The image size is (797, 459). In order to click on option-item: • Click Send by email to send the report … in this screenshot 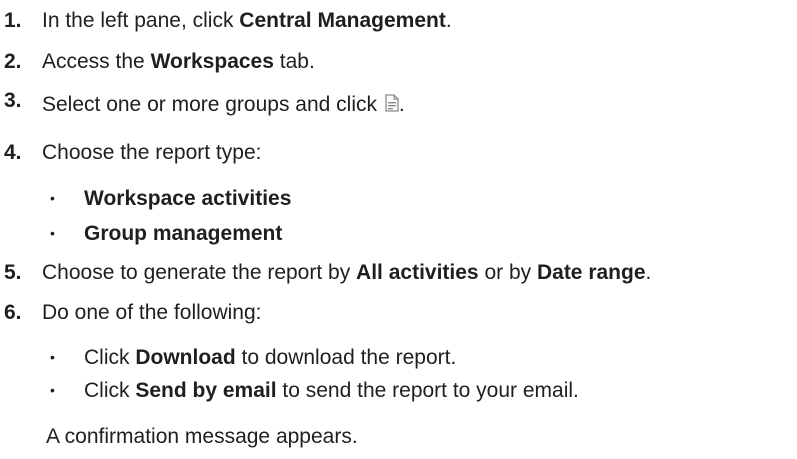, I will do `click(314, 390)`.